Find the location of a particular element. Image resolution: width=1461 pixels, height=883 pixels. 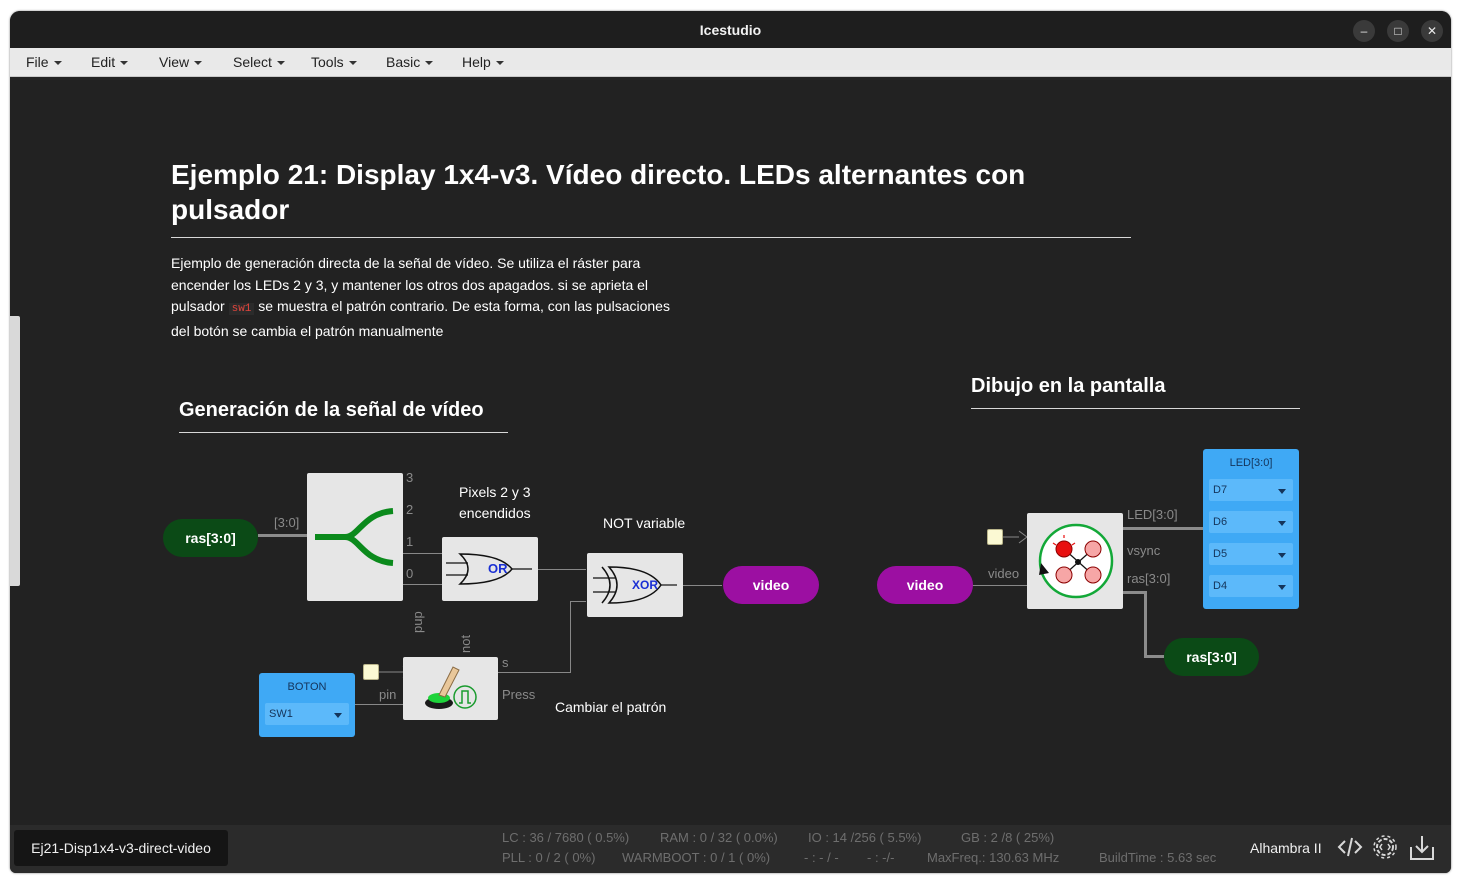

not-variable-comment: NOT variable is located at coordinates (644, 523).